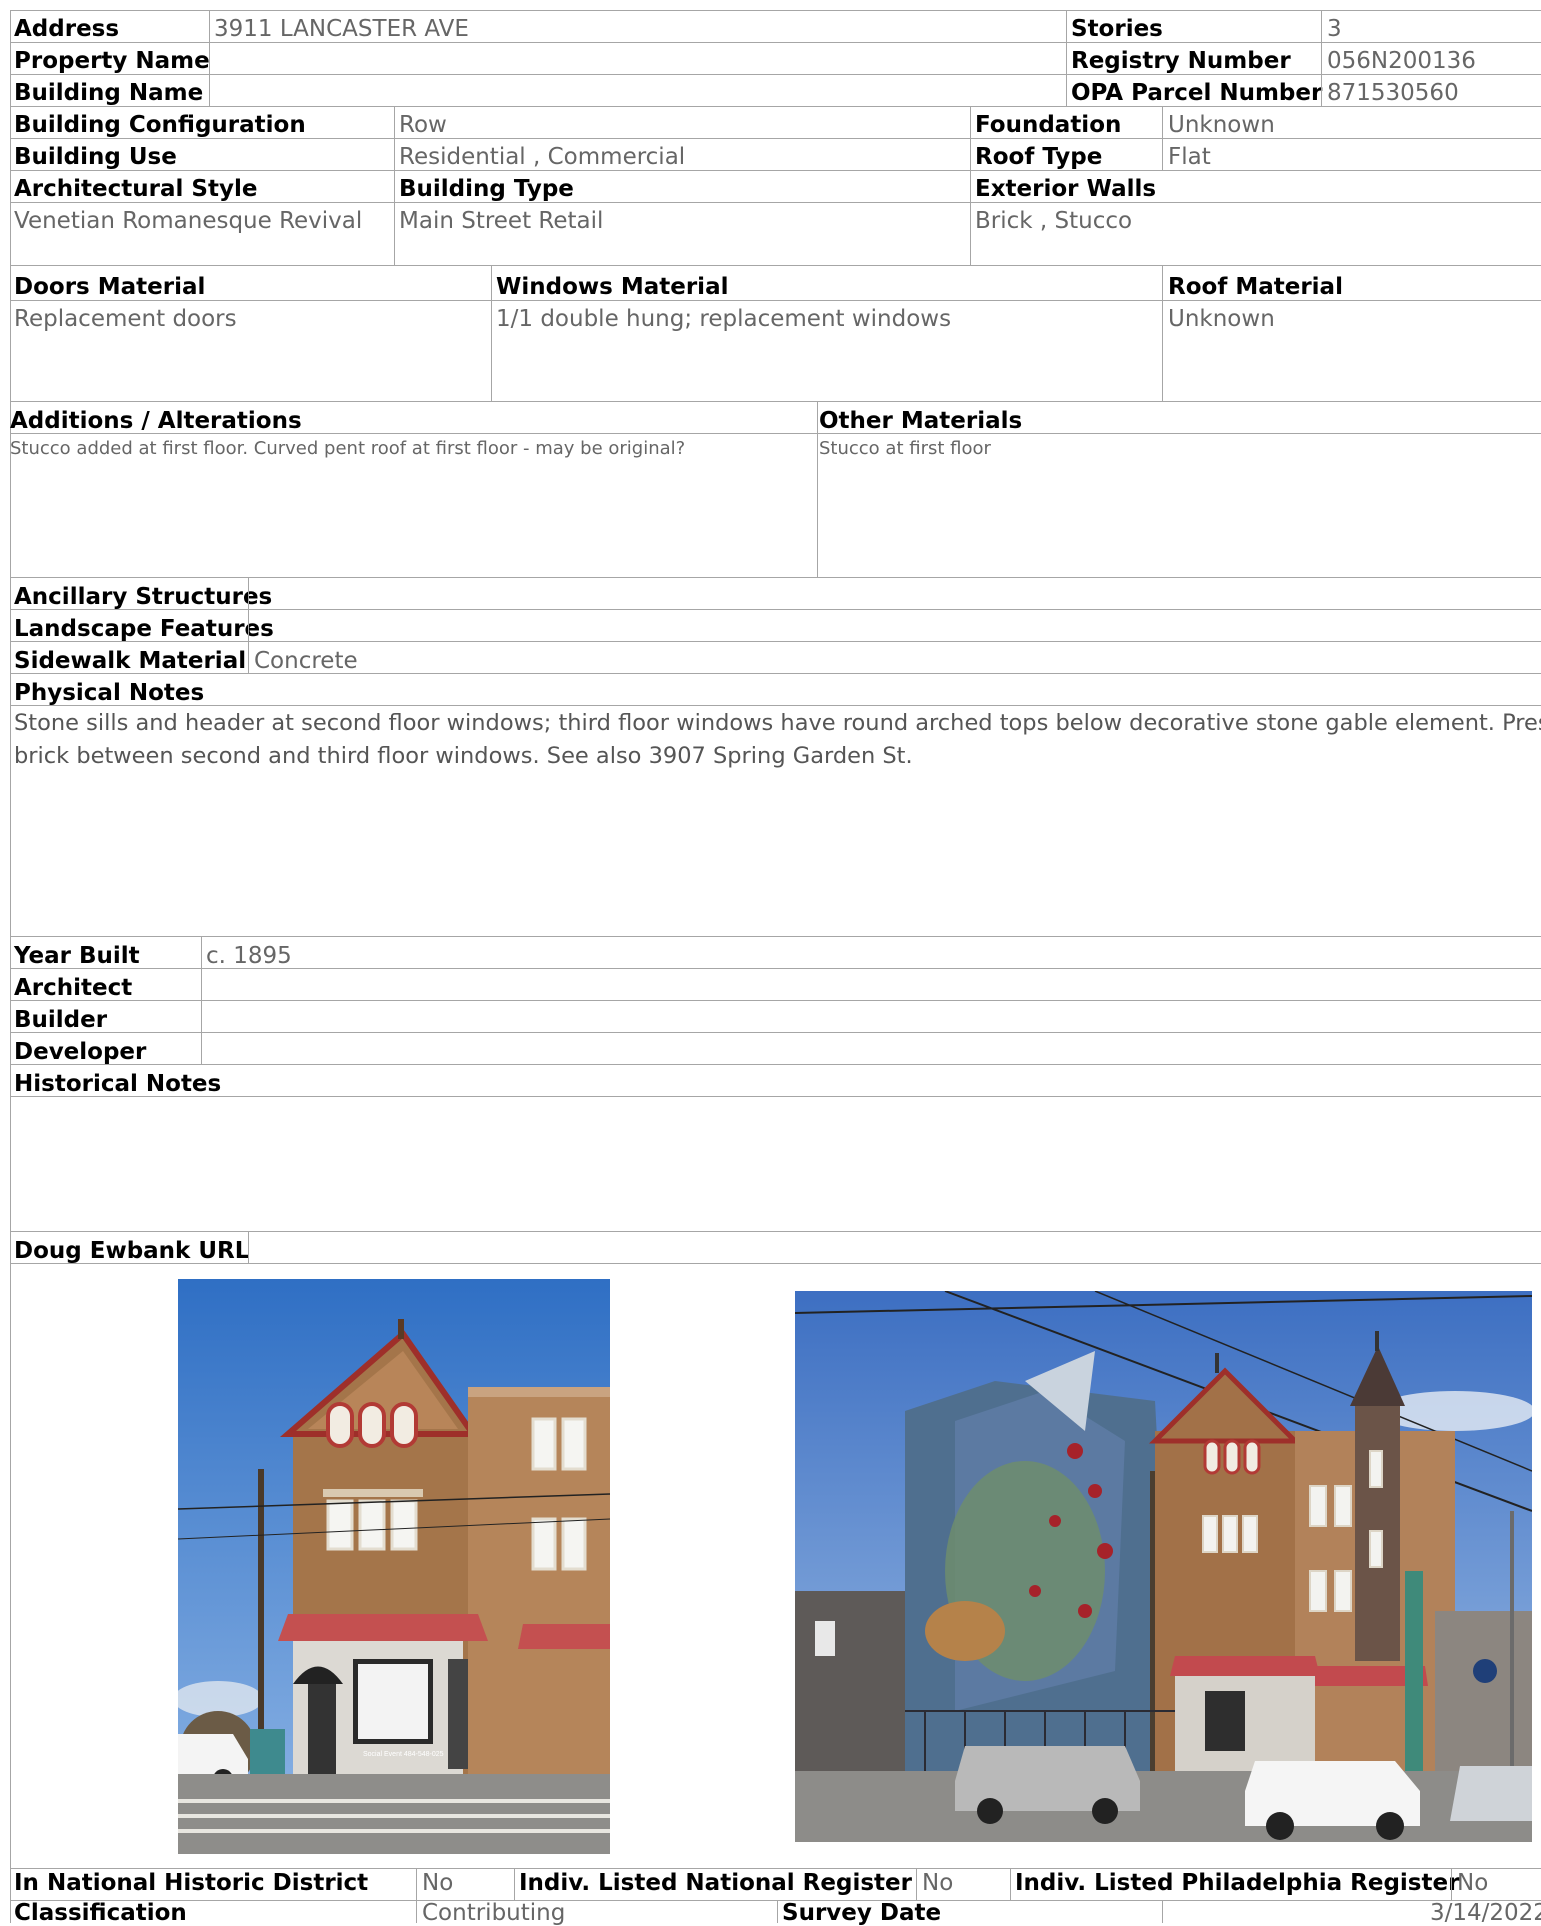 The width and height of the screenshot is (1541, 1926). I want to click on philadelphia-register-value: No, so click(1473, 1883).